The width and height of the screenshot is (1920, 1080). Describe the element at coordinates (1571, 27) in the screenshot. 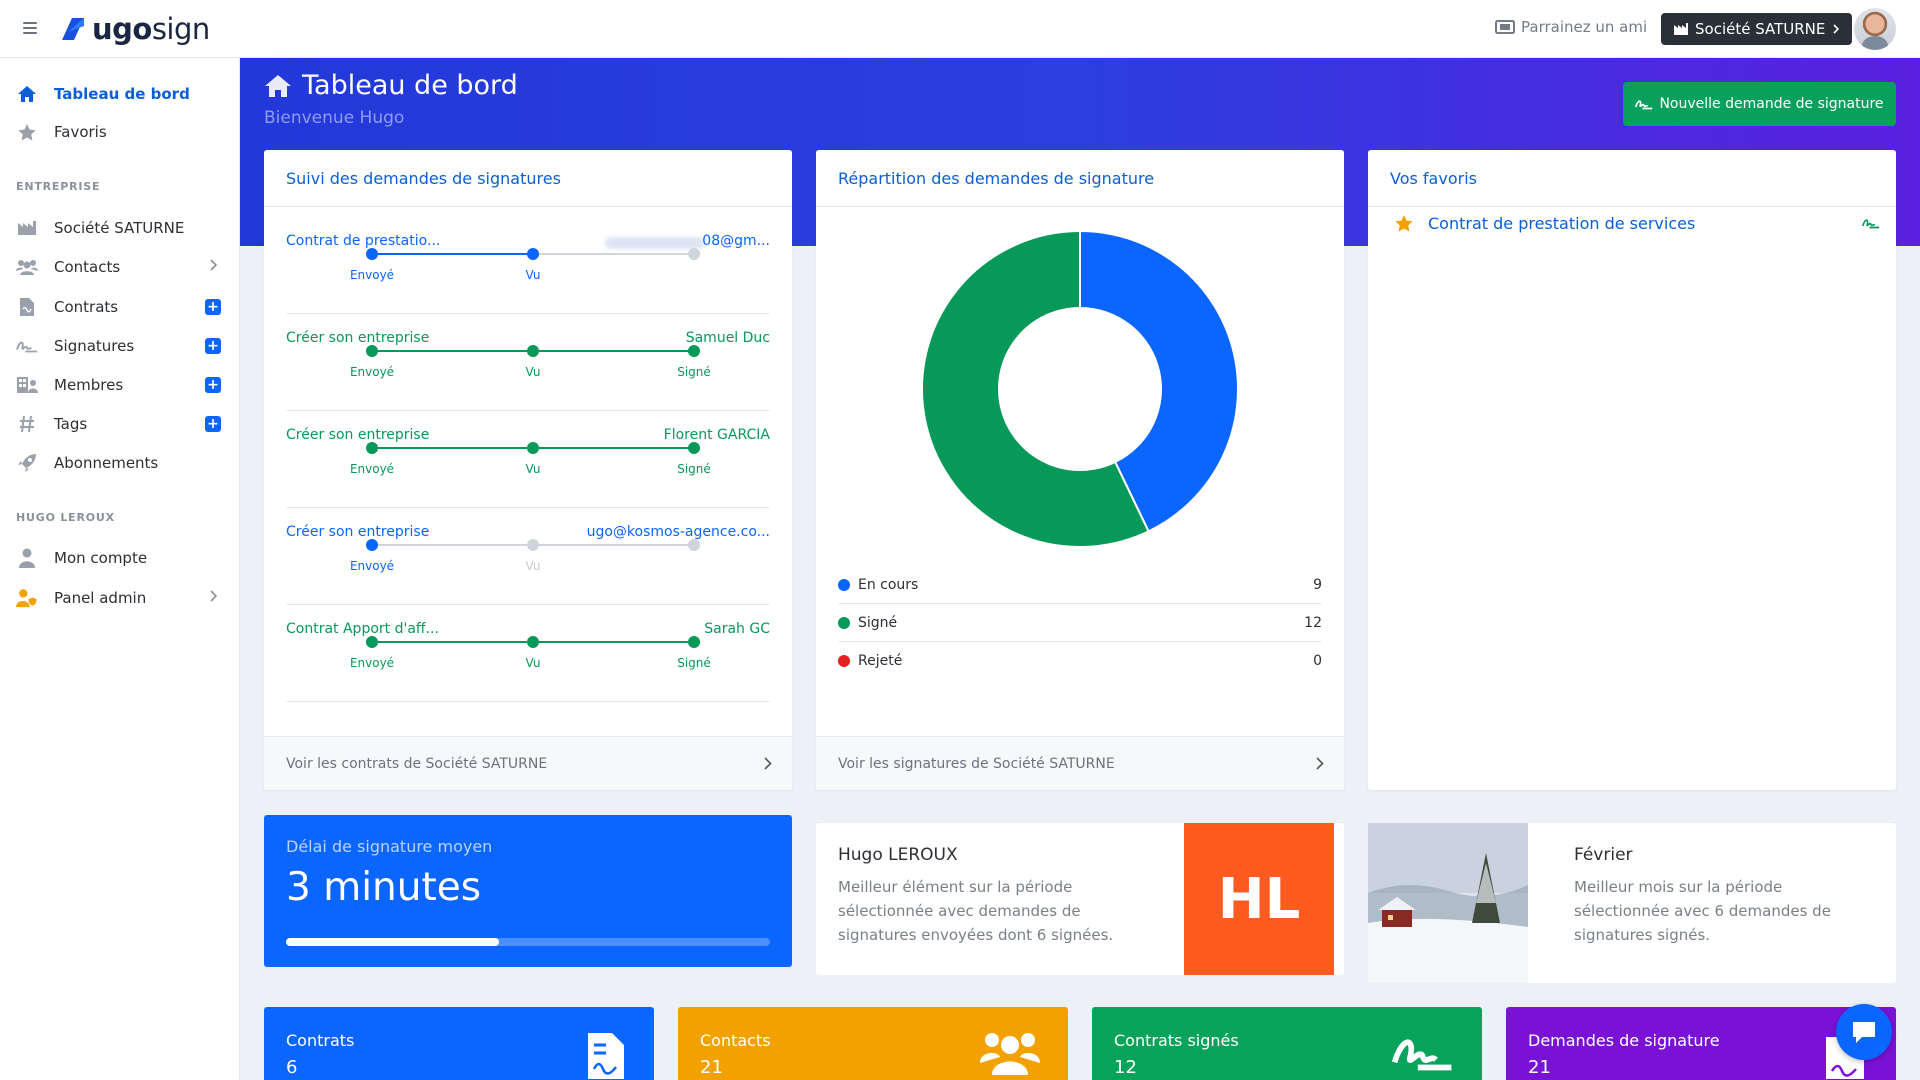

I see `referral-link: Parrainez un ami` at that location.